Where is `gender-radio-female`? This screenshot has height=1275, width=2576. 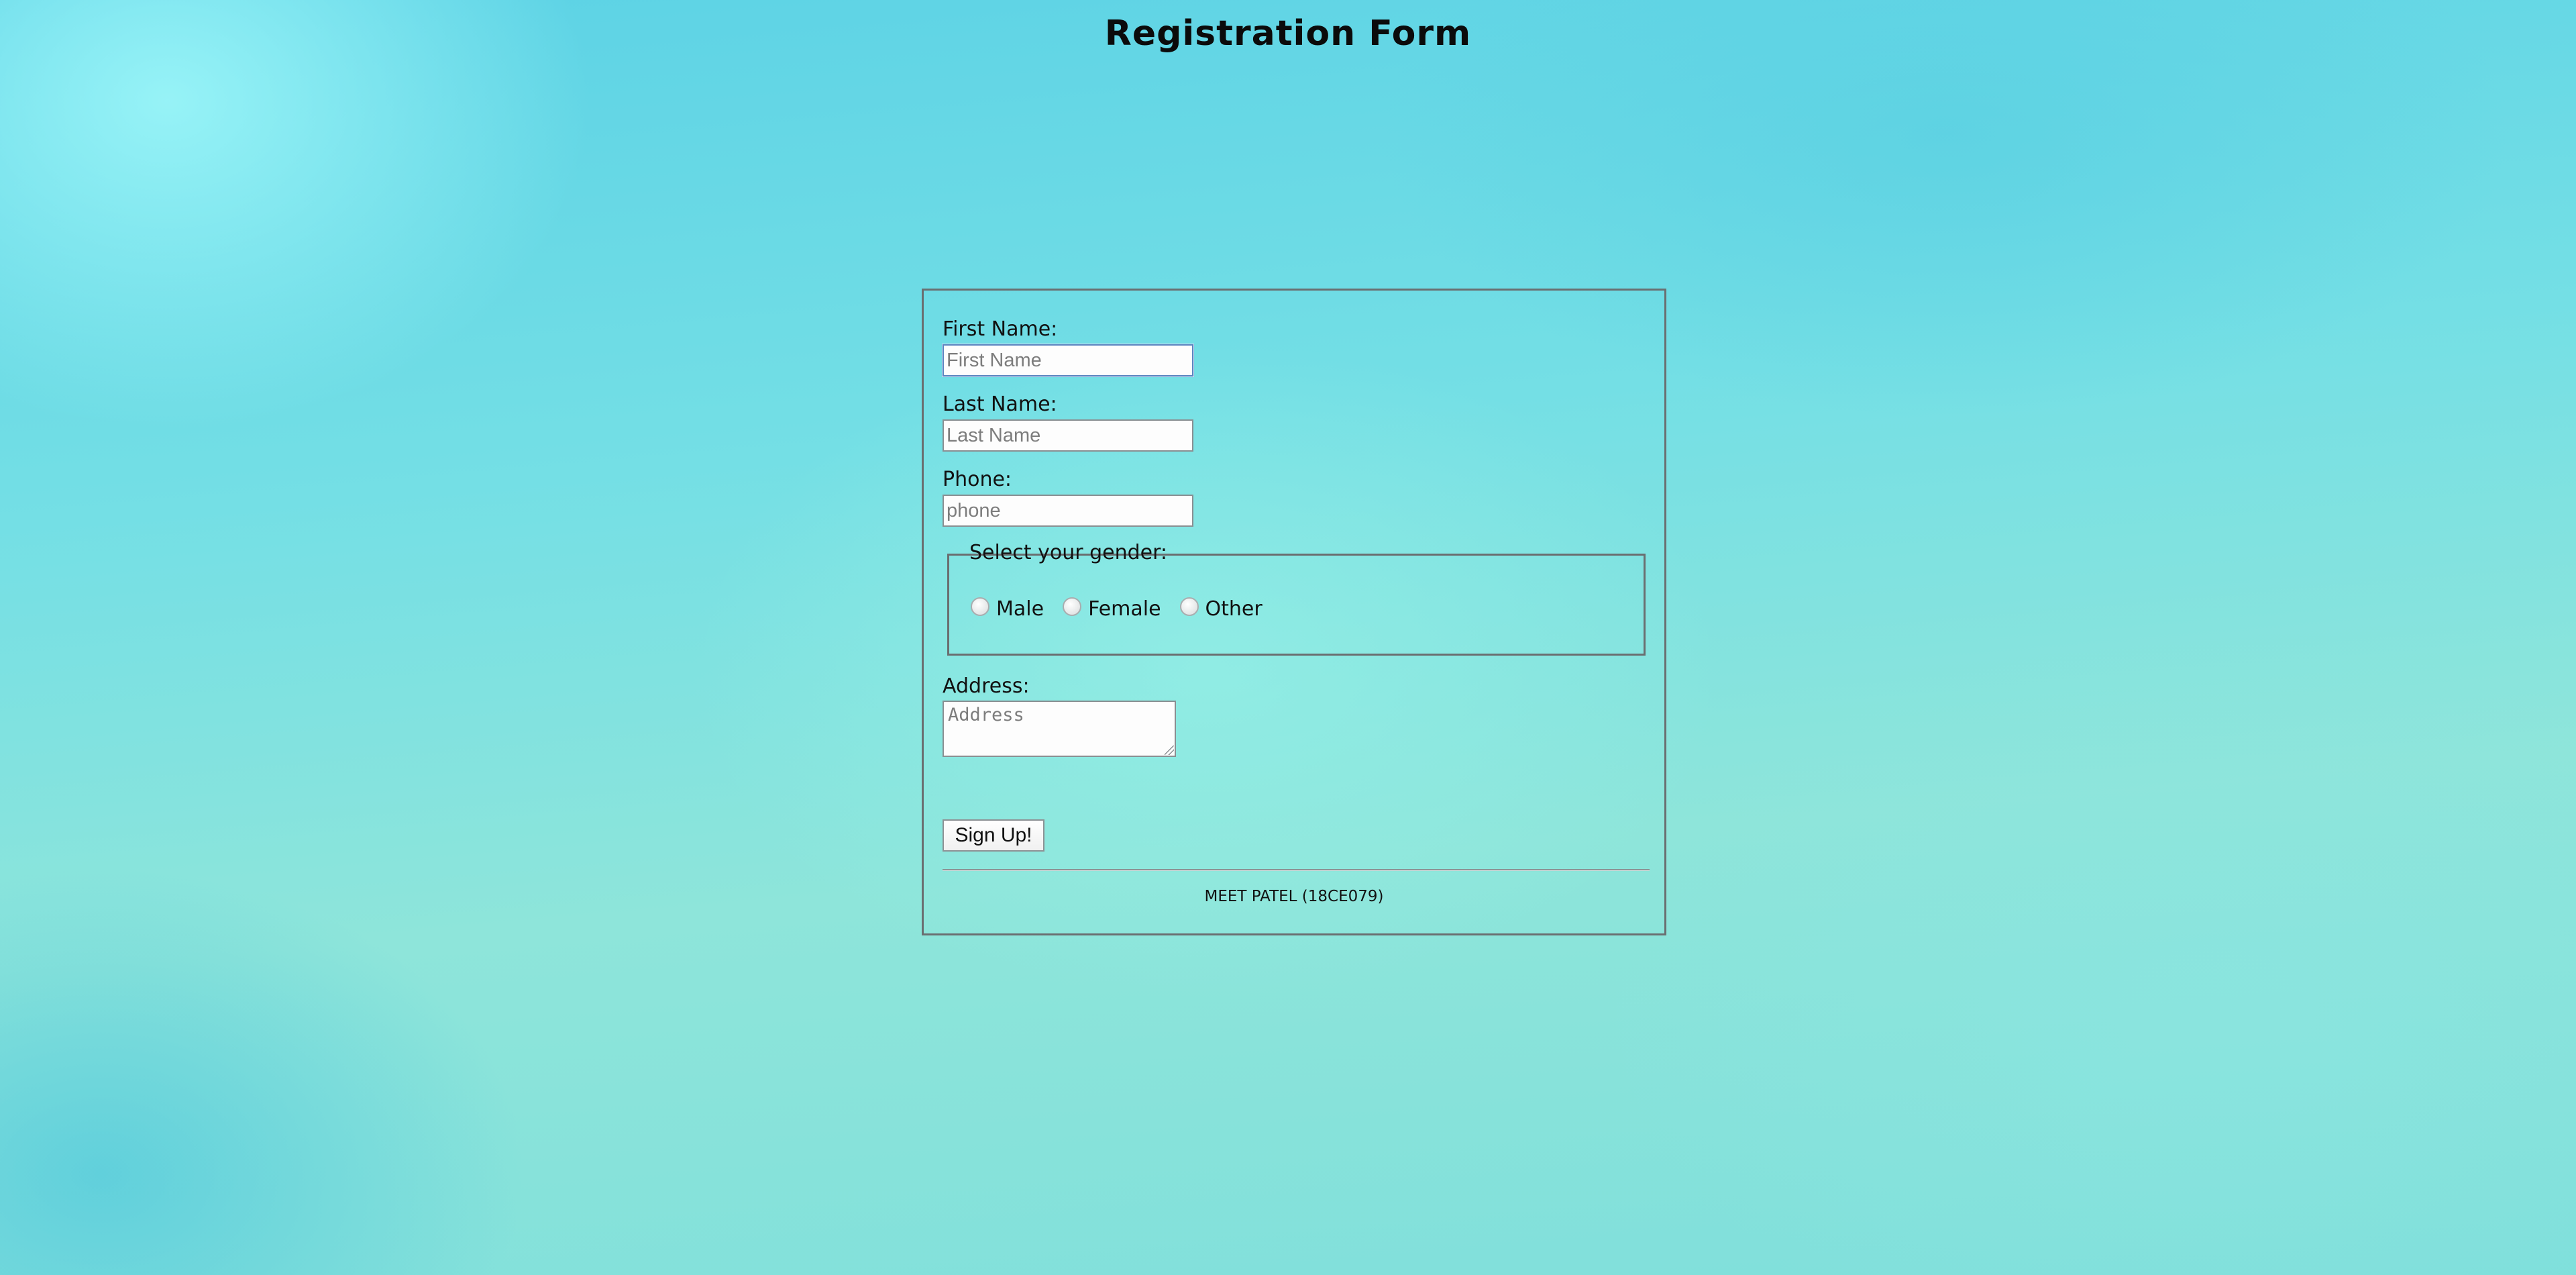
gender-radio-female is located at coordinates (1072, 606).